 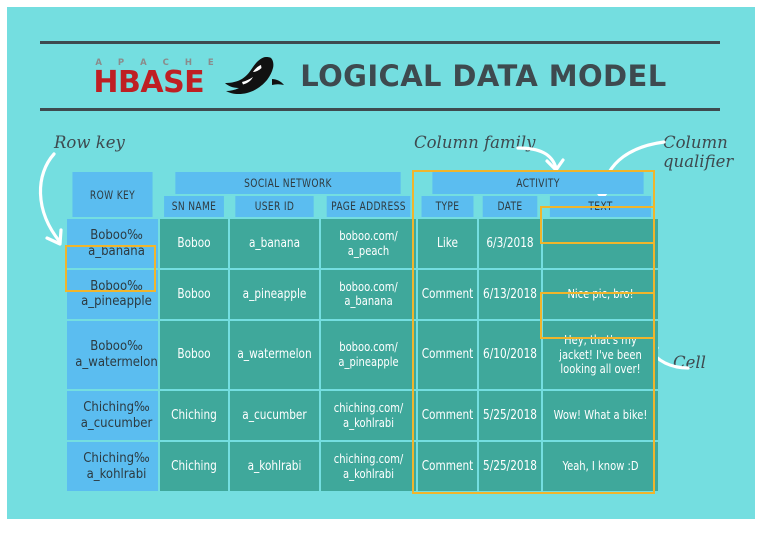 I want to click on header-divider-bottom, so click(x=380, y=109).